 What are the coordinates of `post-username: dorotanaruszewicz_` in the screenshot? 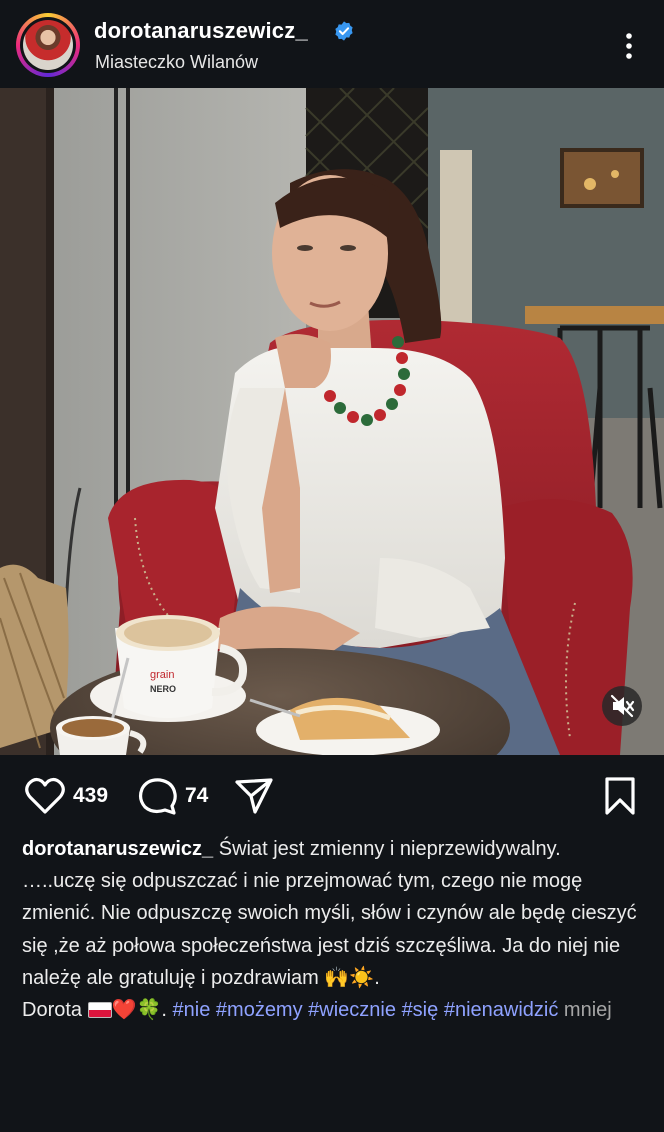 It's located at (201, 31).